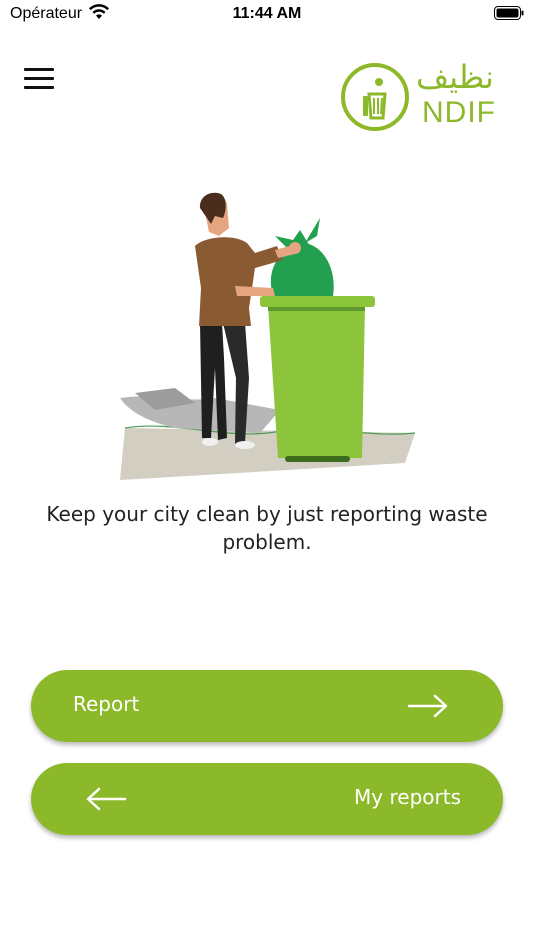  I want to click on report-button-label: Report, so click(106, 704).